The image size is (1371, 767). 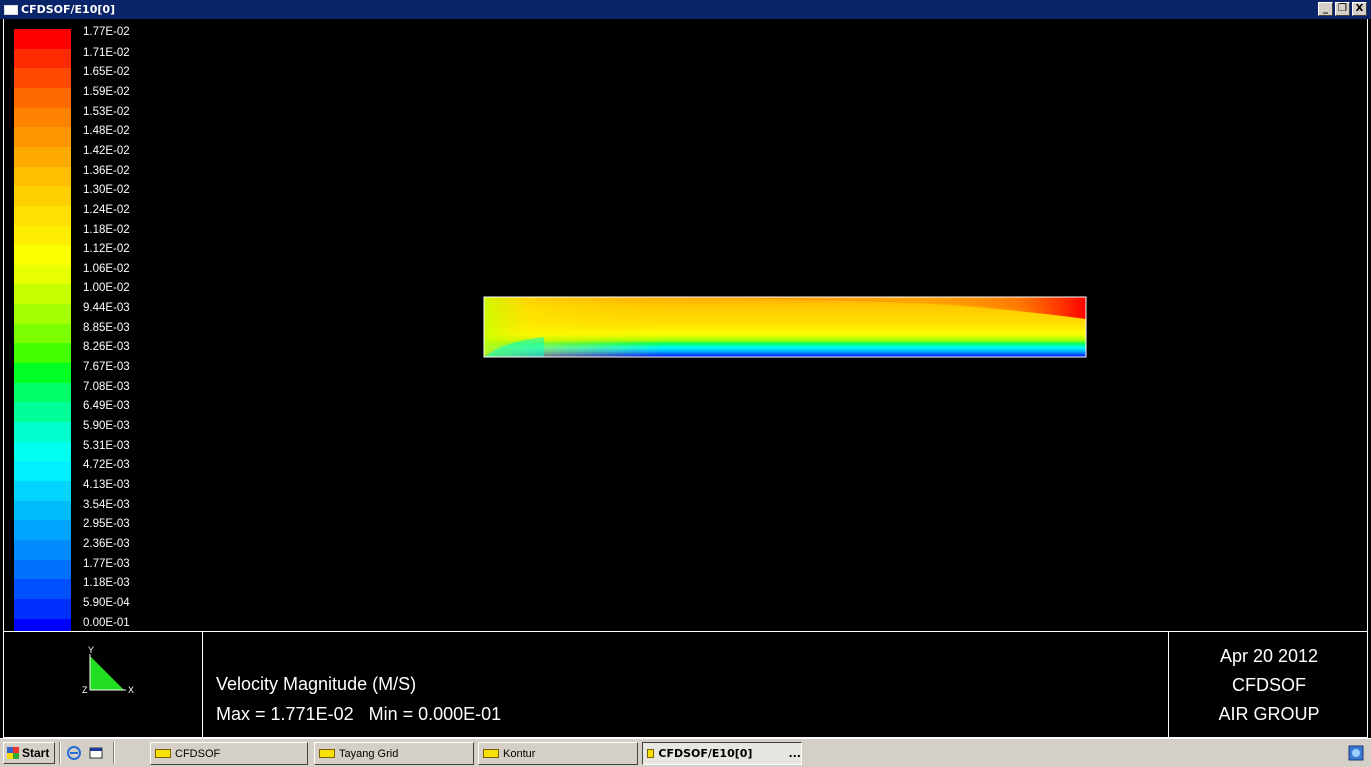 I want to click on date-label: Apr 20 2012, so click(x=1269, y=656).